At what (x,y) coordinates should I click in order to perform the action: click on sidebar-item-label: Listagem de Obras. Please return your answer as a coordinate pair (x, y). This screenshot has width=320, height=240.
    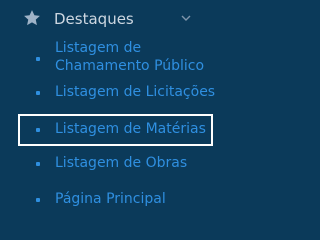
    Looking at the image, I should click on (121, 163).